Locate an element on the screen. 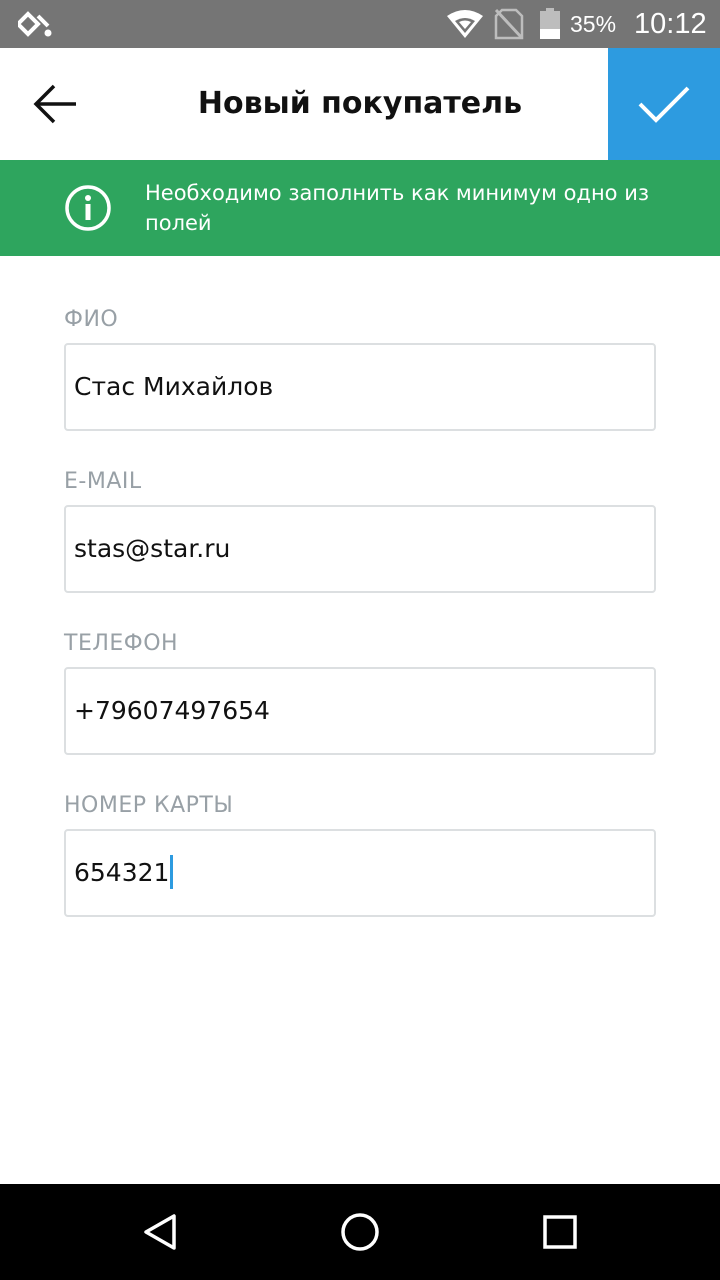 The width and height of the screenshot is (720, 1280). label-phone: ТЕЛЕФОН is located at coordinates (121, 643).